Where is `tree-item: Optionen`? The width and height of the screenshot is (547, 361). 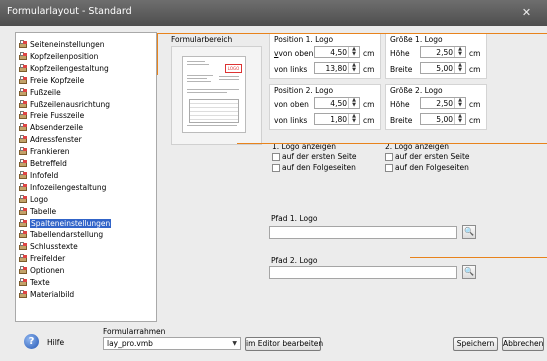 tree-item: Optionen is located at coordinates (41, 271).